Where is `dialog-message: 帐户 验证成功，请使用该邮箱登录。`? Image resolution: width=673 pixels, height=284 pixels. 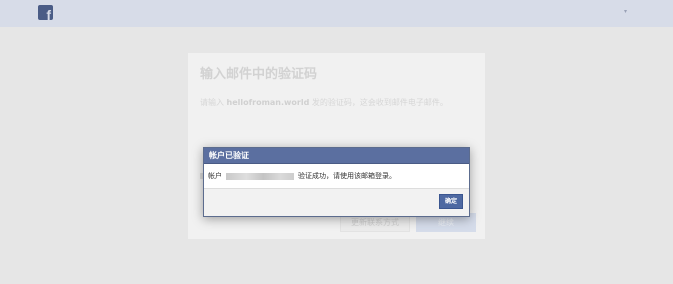 dialog-message: 帐户 验证成功，请使用该邮箱登录。 is located at coordinates (302, 176).